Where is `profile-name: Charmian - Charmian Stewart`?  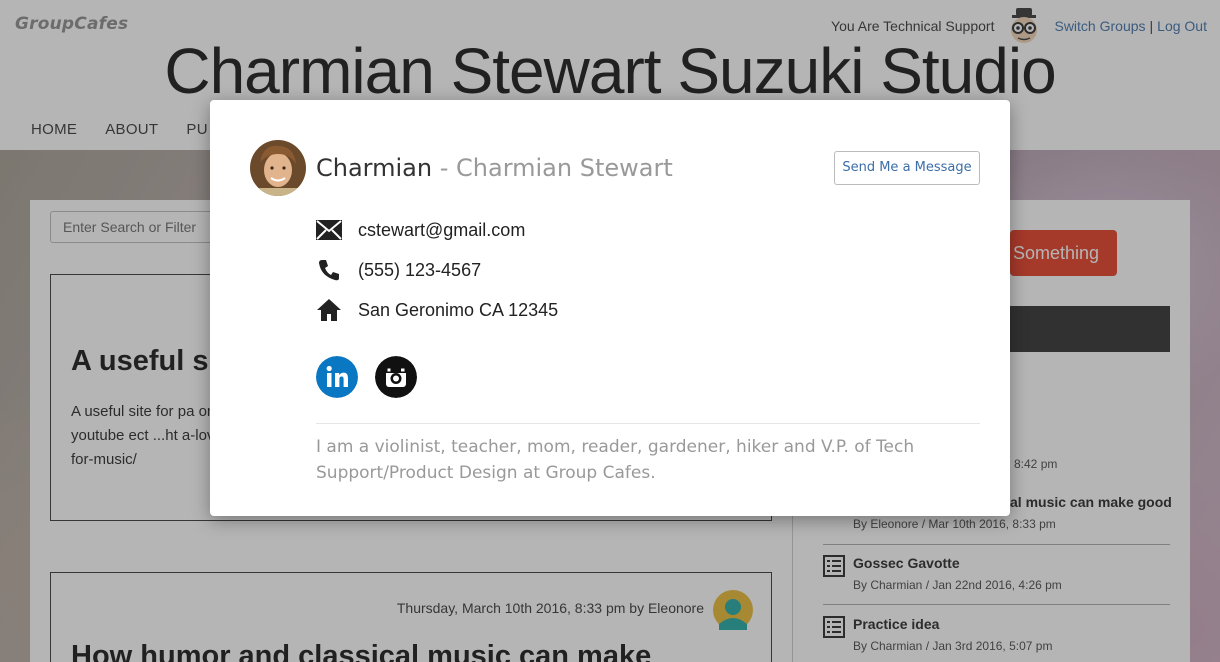
profile-name: Charmian - Charmian Stewart is located at coordinates (494, 168).